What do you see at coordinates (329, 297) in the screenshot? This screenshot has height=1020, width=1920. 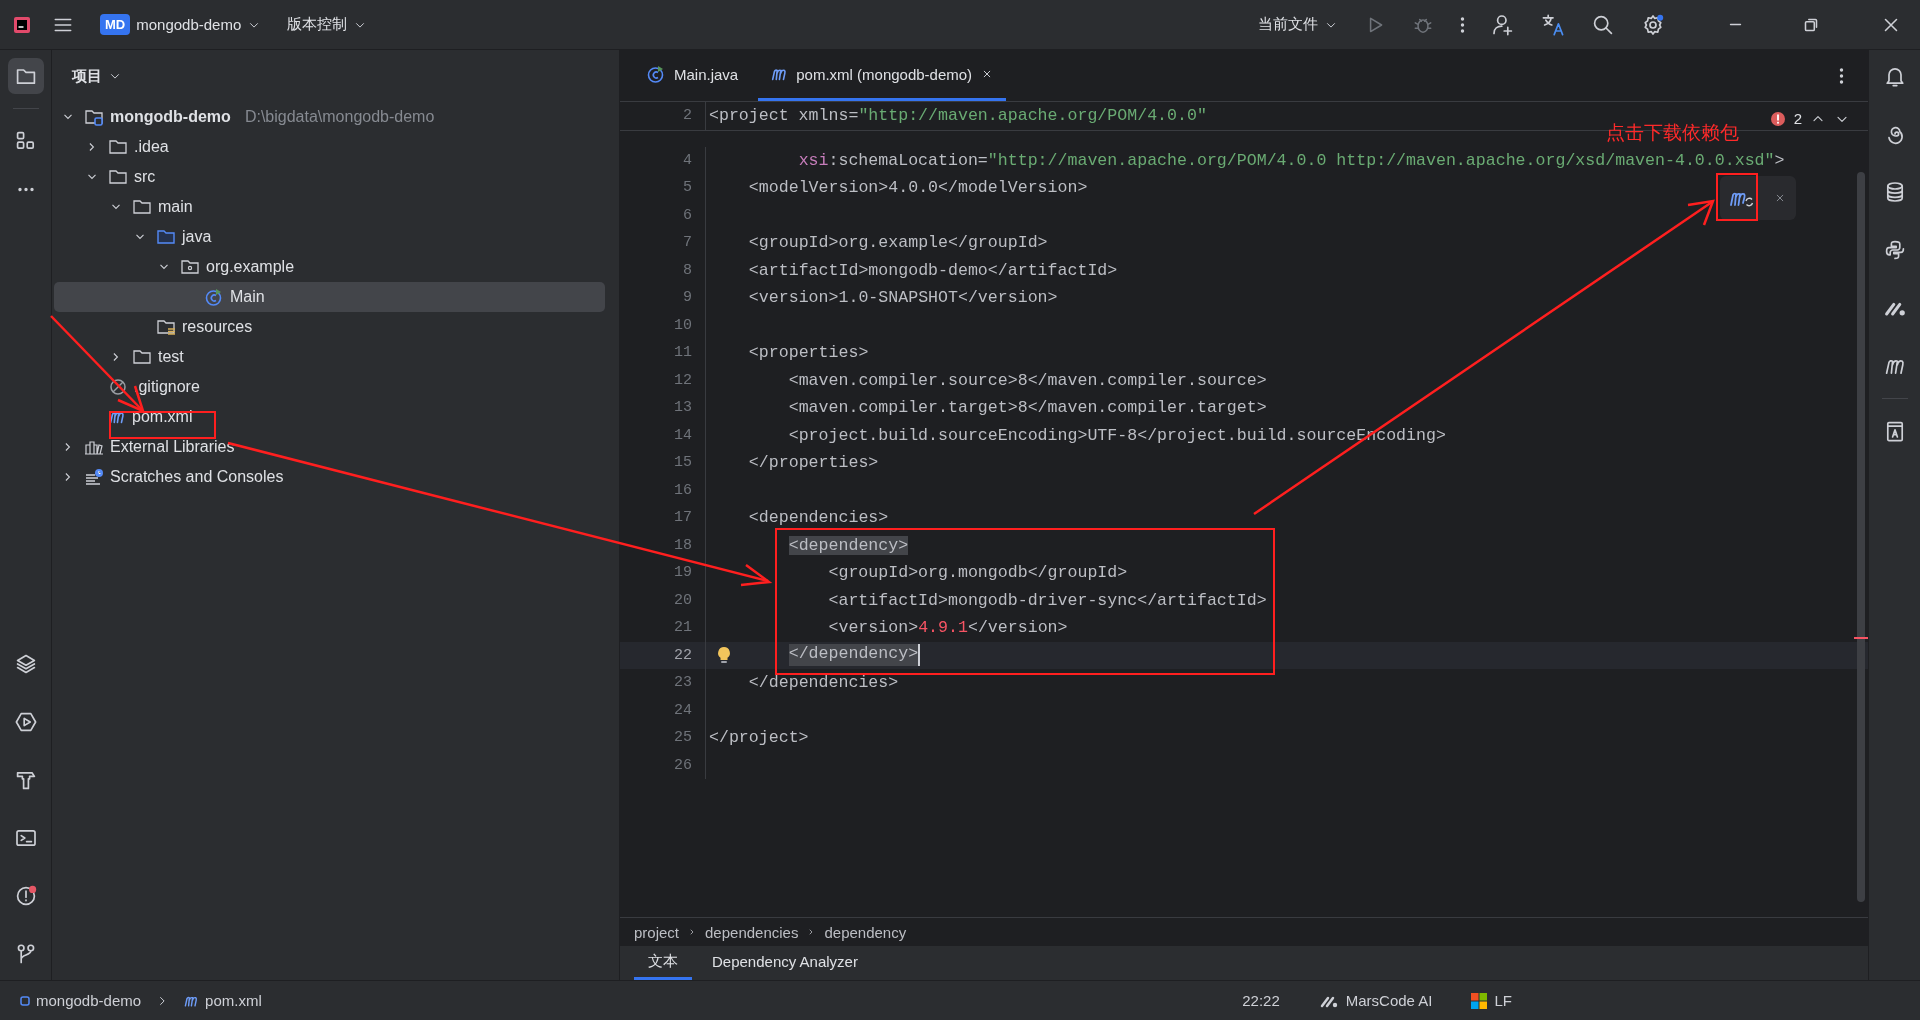 I see `tree-item: Main` at bounding box center [329, 297].